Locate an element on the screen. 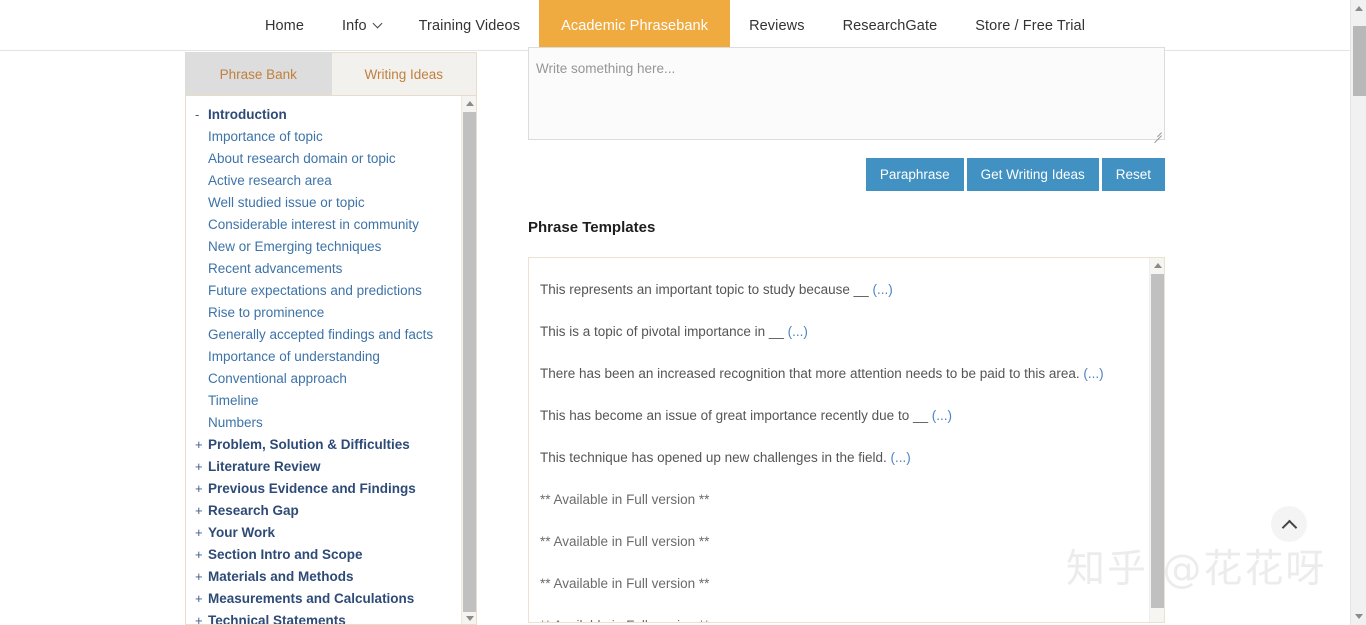 The image size is (1366, 625). sidebar-item-rise-to-prominence: Rise to prominence is located at coordinates (331, 313).